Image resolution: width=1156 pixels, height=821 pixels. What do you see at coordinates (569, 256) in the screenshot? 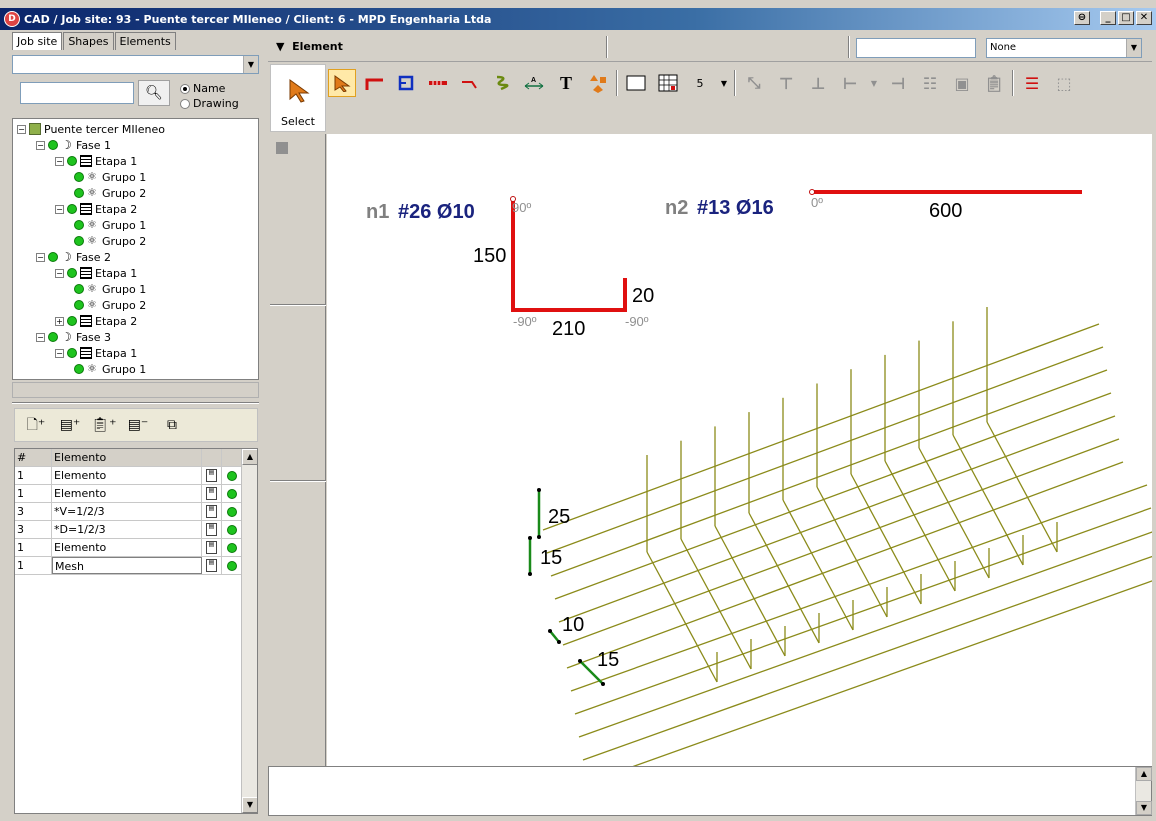
I see `shape-n1-bar` at bounding box center [569, 256].